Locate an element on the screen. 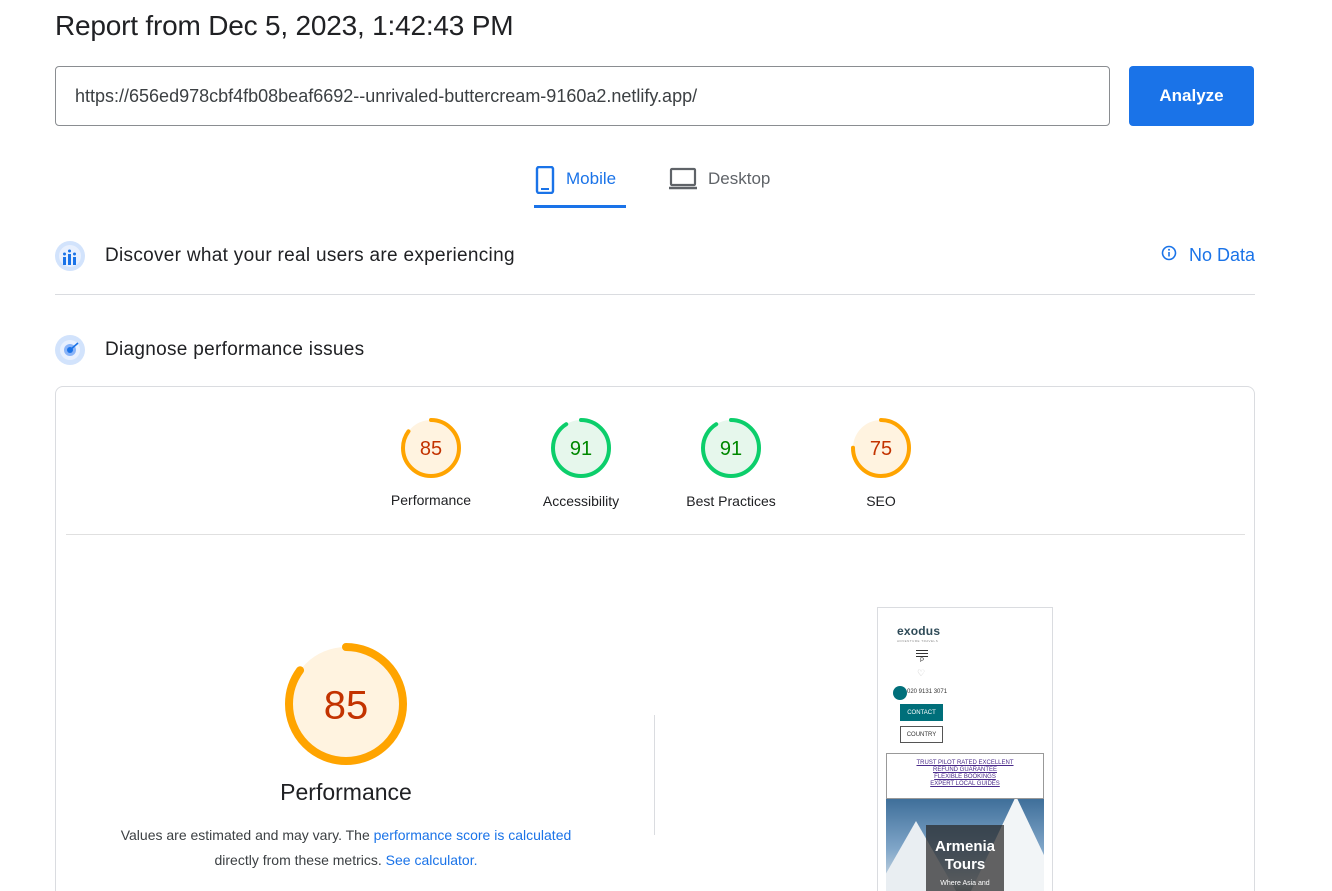 The width and height of the screenshot is (1332, 891). gauge-accessibility: 91 Accessibility is located at coordinates (581, 463).